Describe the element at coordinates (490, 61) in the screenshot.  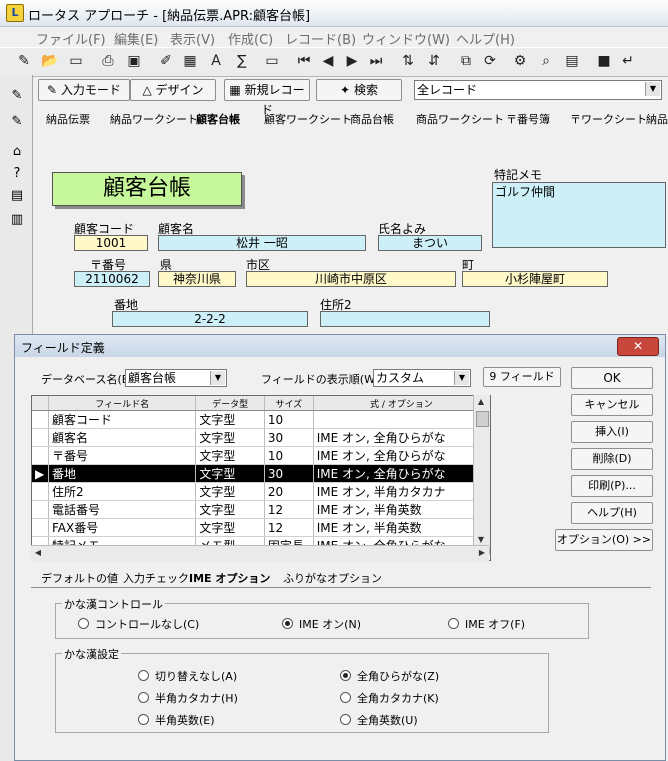
I see `refresh-icon: ⟳` at that location.